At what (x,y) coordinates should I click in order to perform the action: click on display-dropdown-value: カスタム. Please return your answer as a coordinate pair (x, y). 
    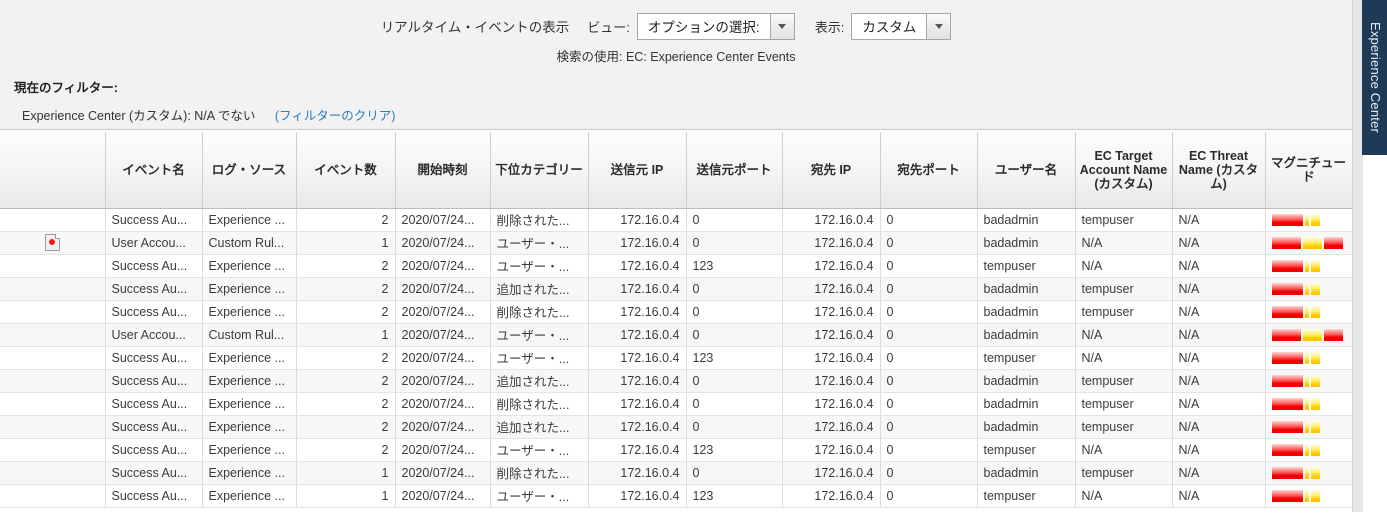
    Looking at the image, I should click on (889, 26).